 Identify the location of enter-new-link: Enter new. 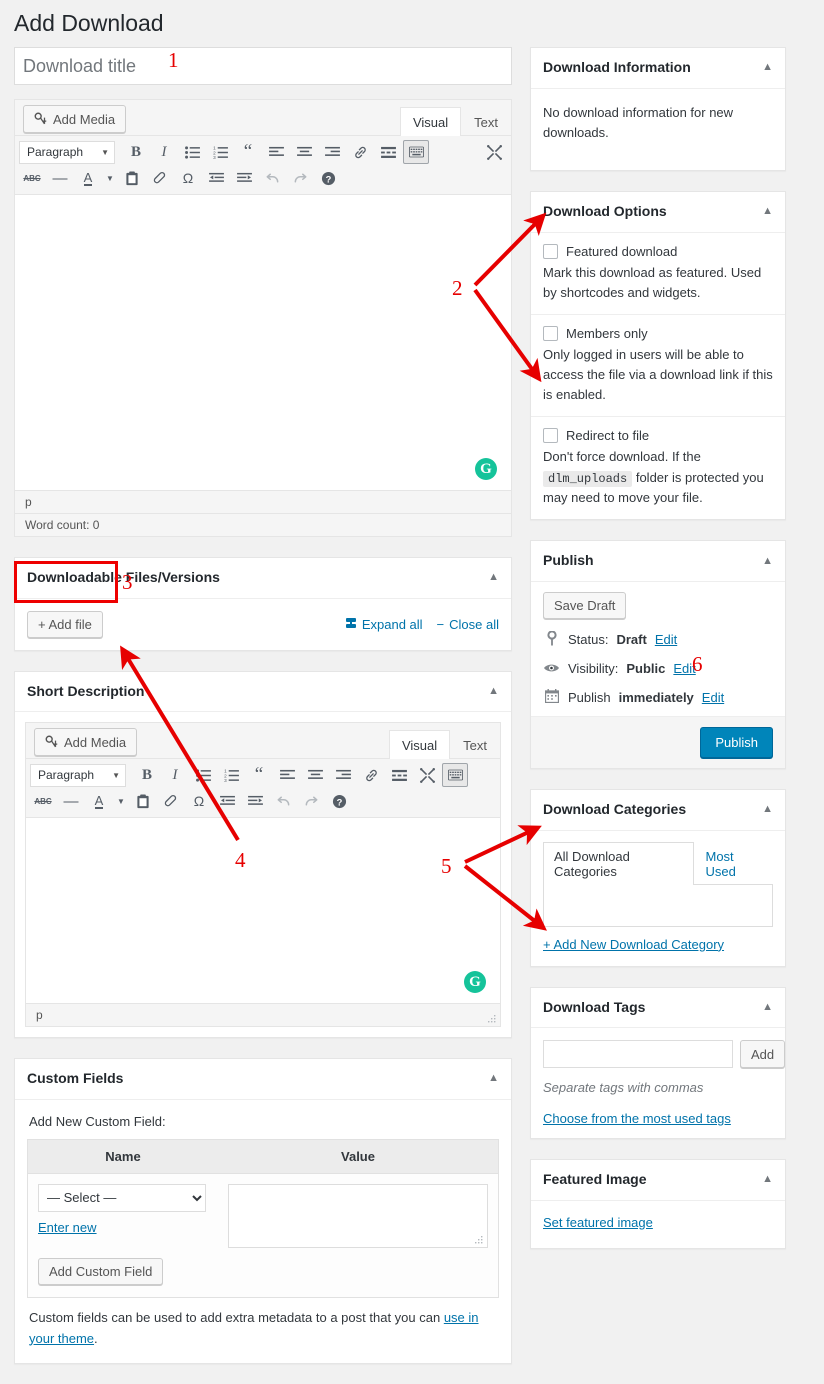
(128, 1227).